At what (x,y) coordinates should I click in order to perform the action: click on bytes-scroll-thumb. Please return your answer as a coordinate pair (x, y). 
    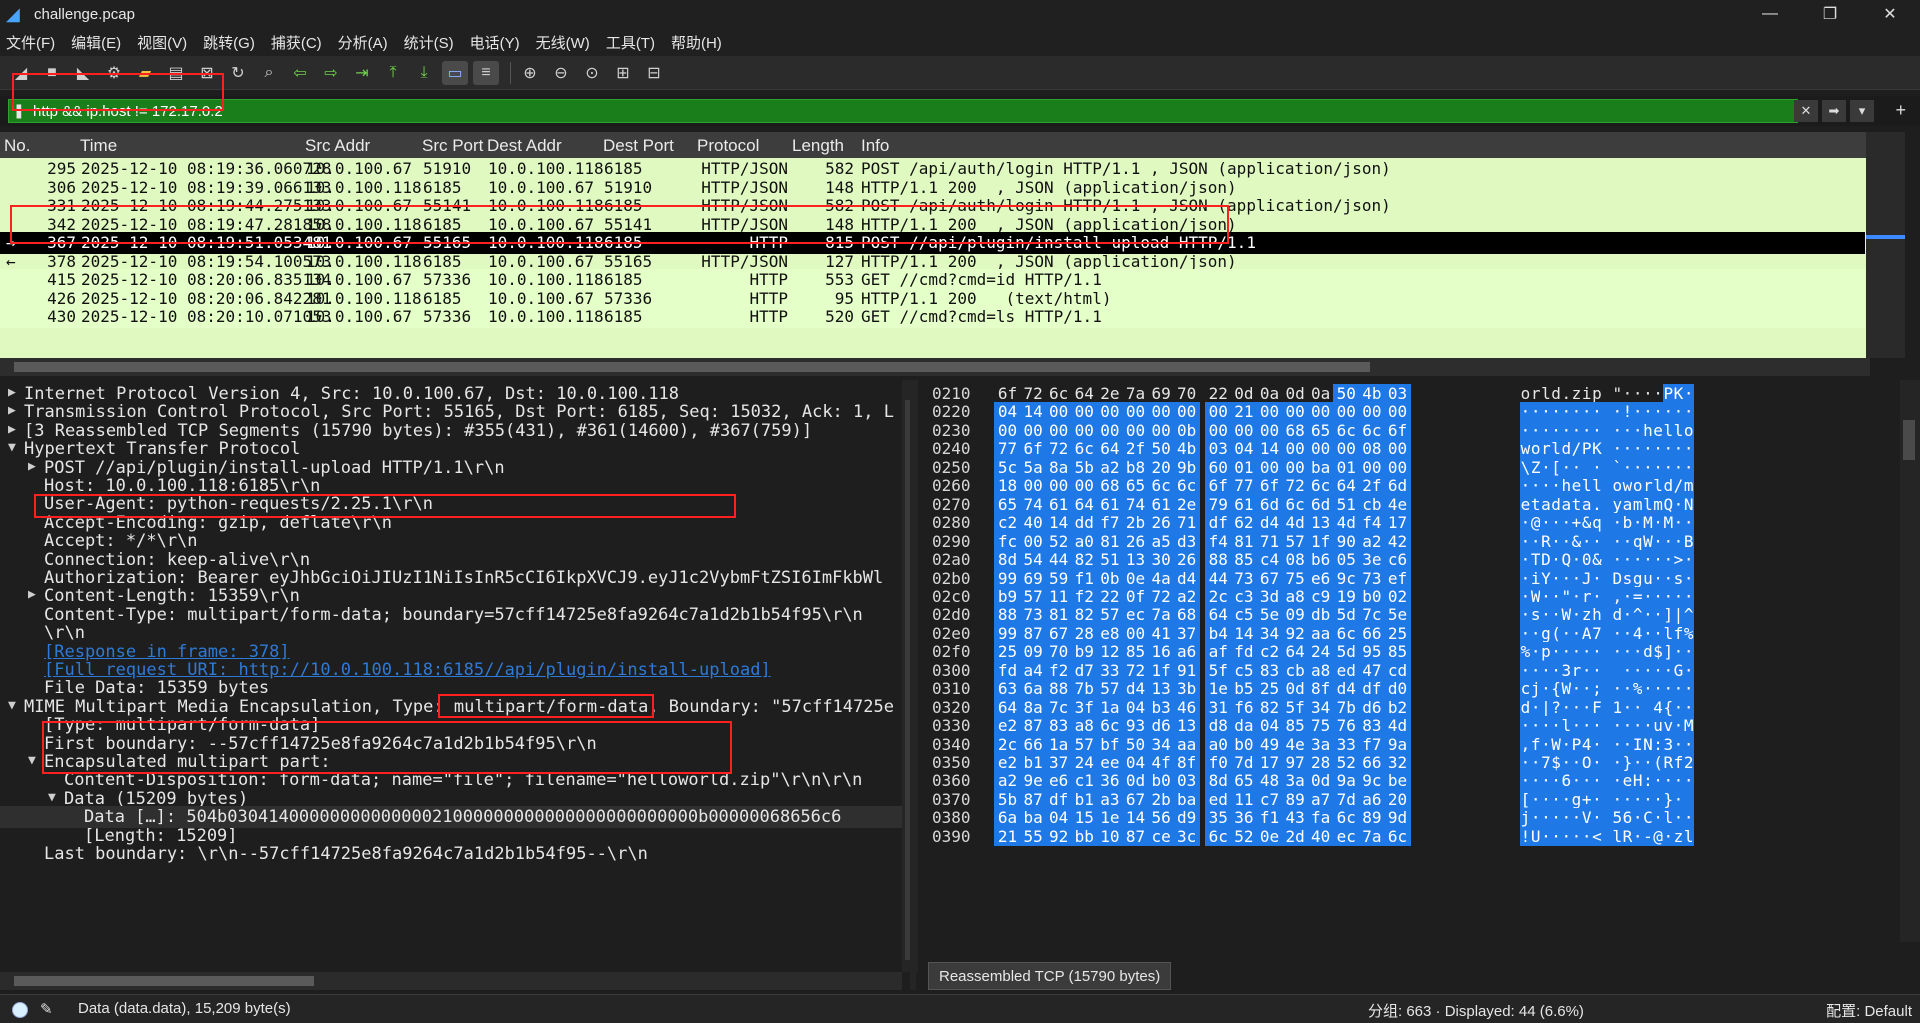
    Looking at the image, I should click on (1909, 440).